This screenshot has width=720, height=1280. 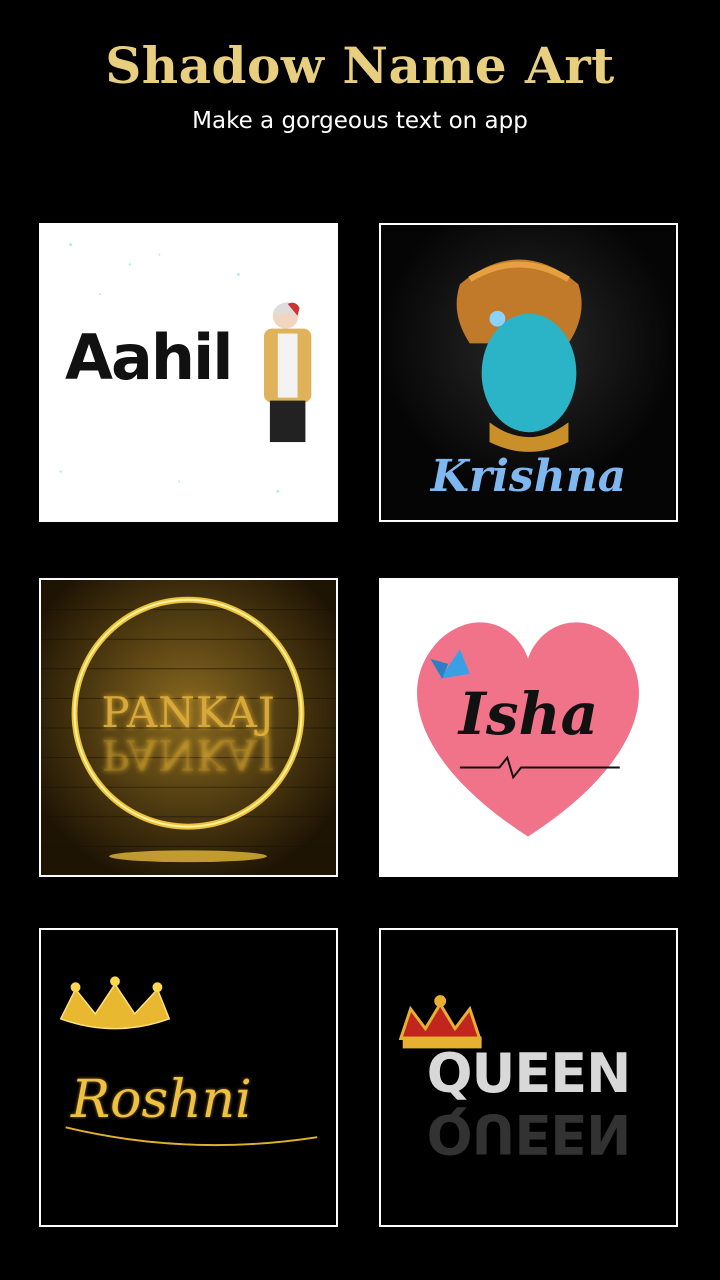 What do you see at coordinates (188, 727) in the screenshot?
I see `template-card-pankaj: PANKAJ PANKAJ` at bounding box center [188, 727].